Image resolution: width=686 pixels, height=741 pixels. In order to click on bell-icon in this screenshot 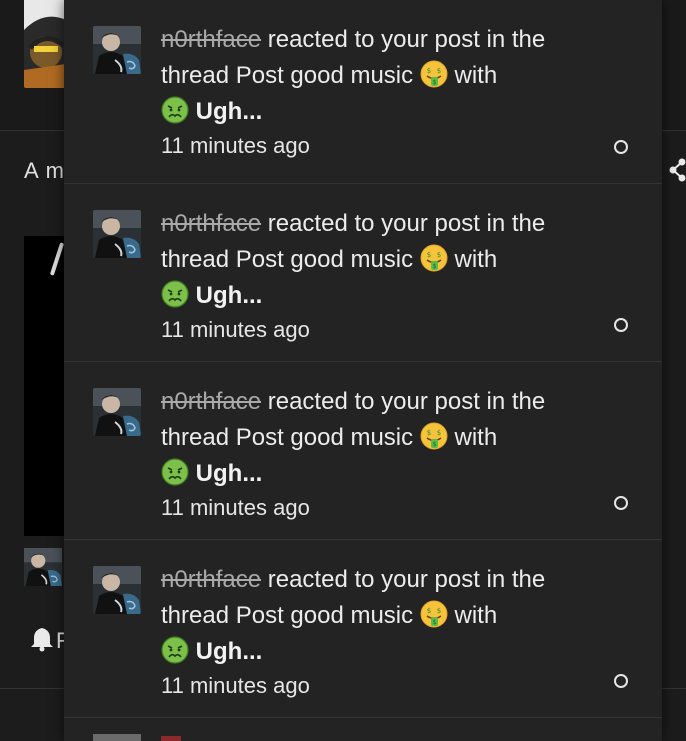, I will do `click(42, 639)`.